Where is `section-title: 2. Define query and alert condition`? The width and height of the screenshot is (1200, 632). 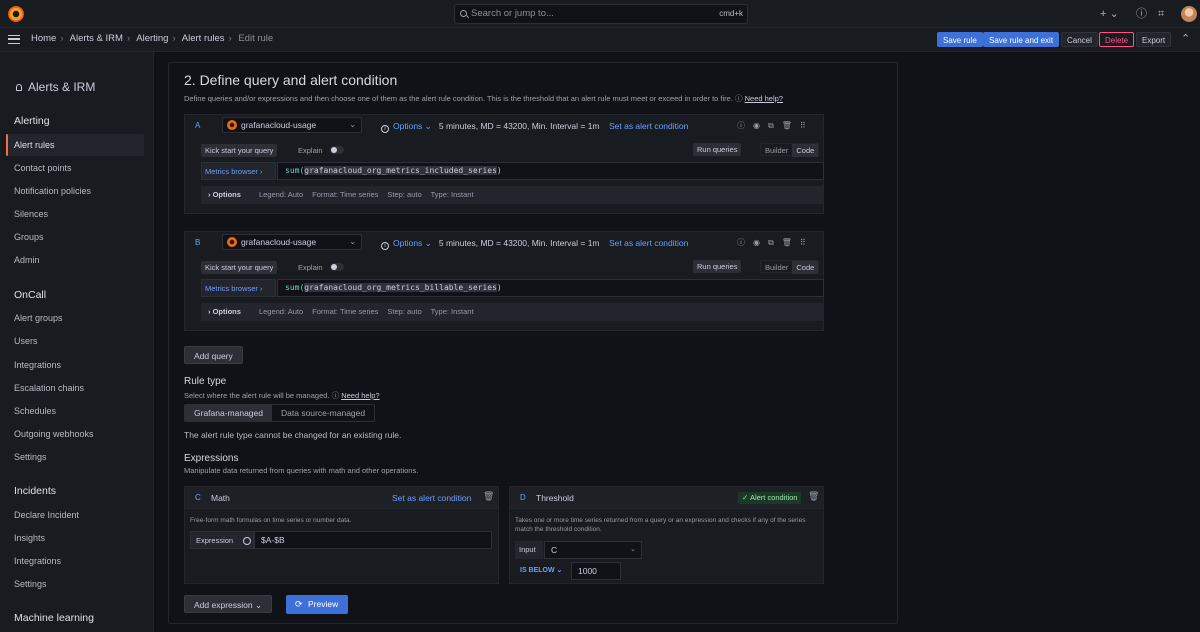
section-title: 2. Define query and alert condition is located at coordinates (291, 80).